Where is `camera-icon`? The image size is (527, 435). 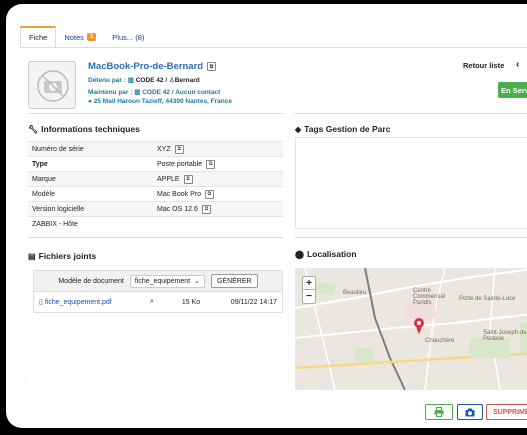
camera-icon is located at coordinates (470, 412).